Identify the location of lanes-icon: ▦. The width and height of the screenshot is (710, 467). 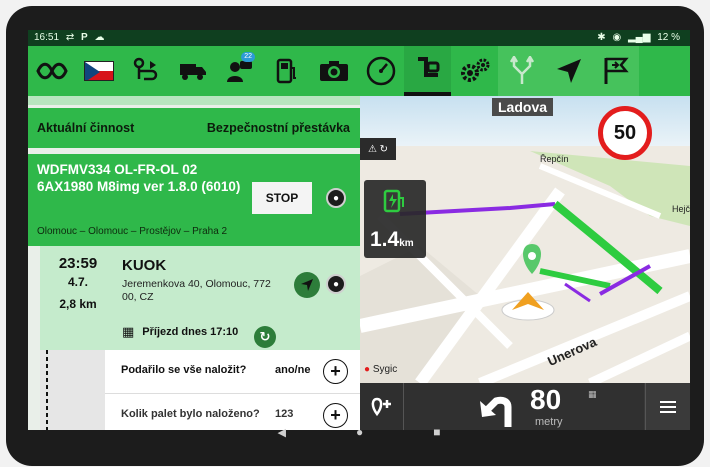
(592, 394).